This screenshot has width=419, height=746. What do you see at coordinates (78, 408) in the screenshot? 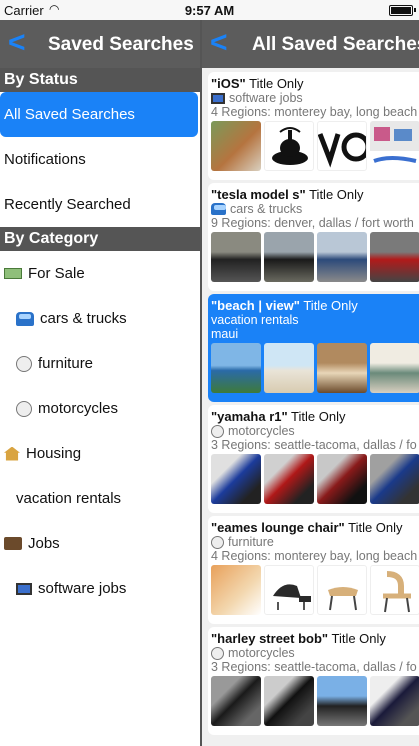
I see `sidebar-item-label: motorcycles` at bounding box center [78, 408].